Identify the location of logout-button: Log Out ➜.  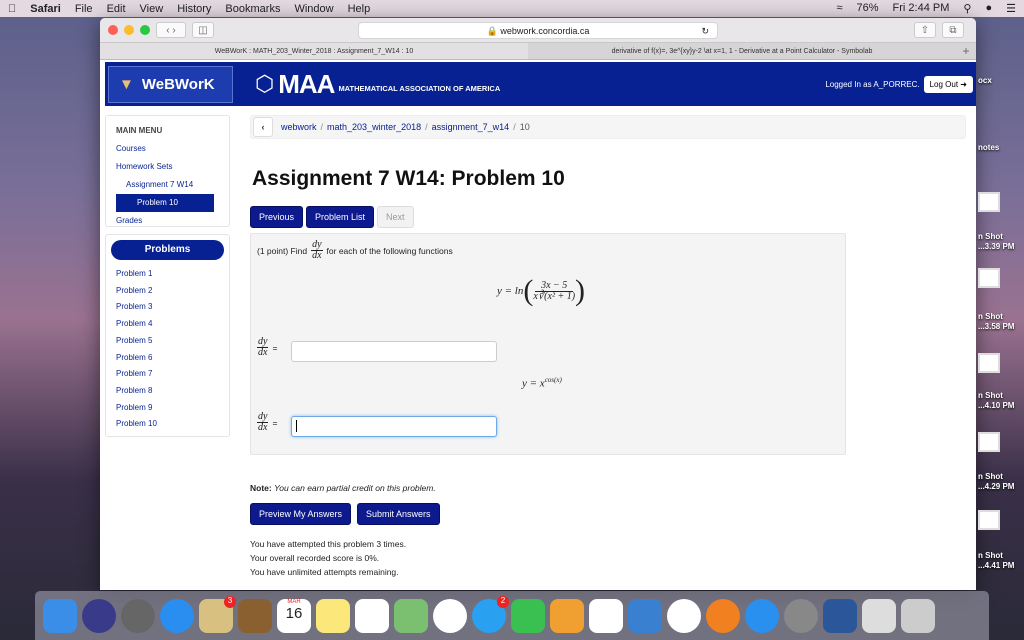
(948, 84).